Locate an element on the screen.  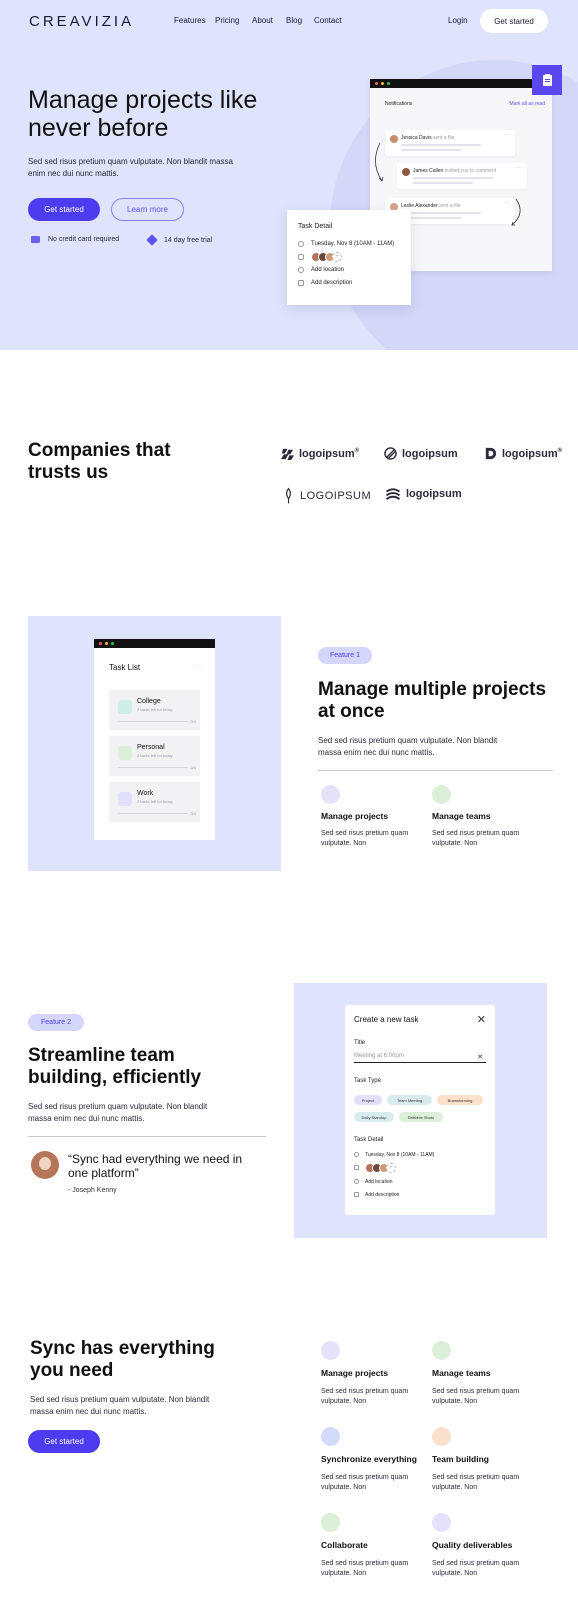
notification-name: Leslie Alexander is located at coordinates (419, 206).